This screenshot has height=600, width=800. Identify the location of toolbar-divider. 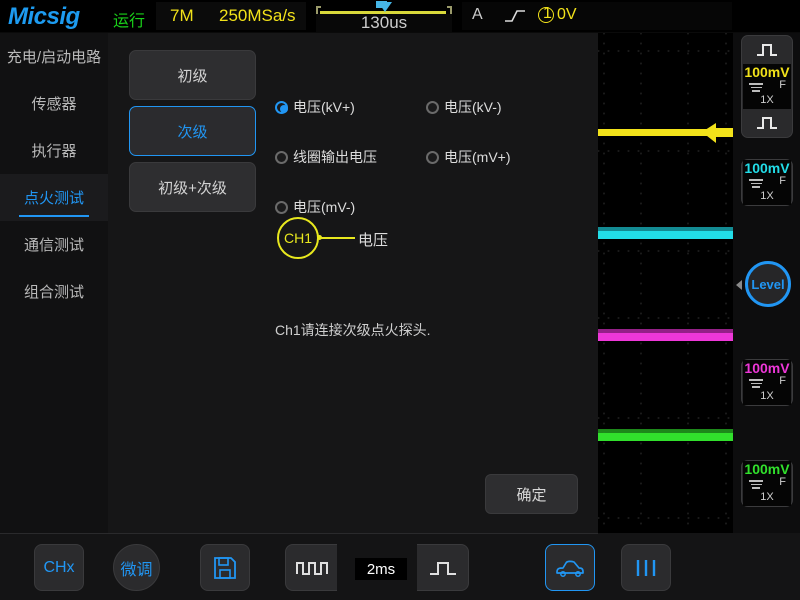
(299, 533).